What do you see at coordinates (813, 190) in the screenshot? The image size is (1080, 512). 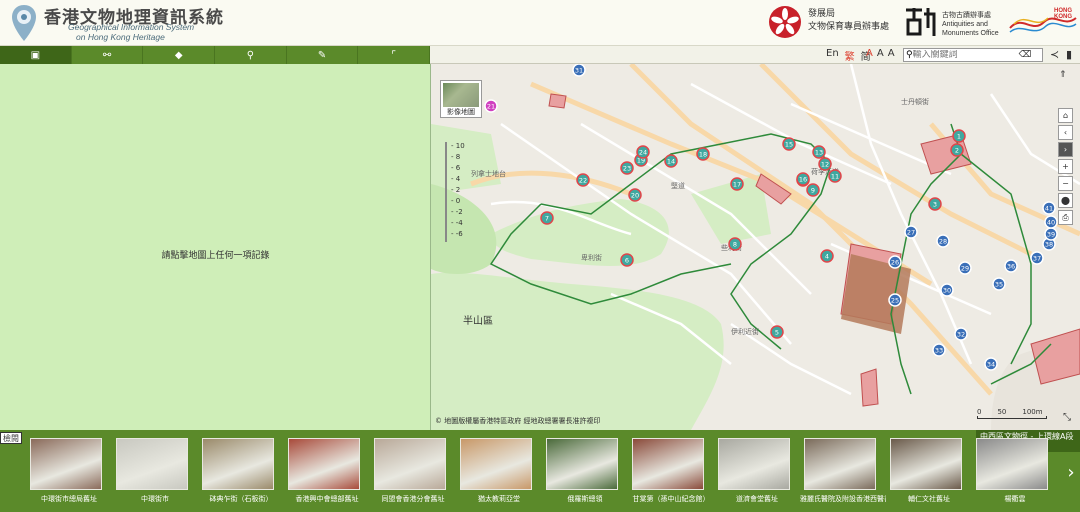 I see `heritage-marker-9: 9` at bounding box center [813, 190].